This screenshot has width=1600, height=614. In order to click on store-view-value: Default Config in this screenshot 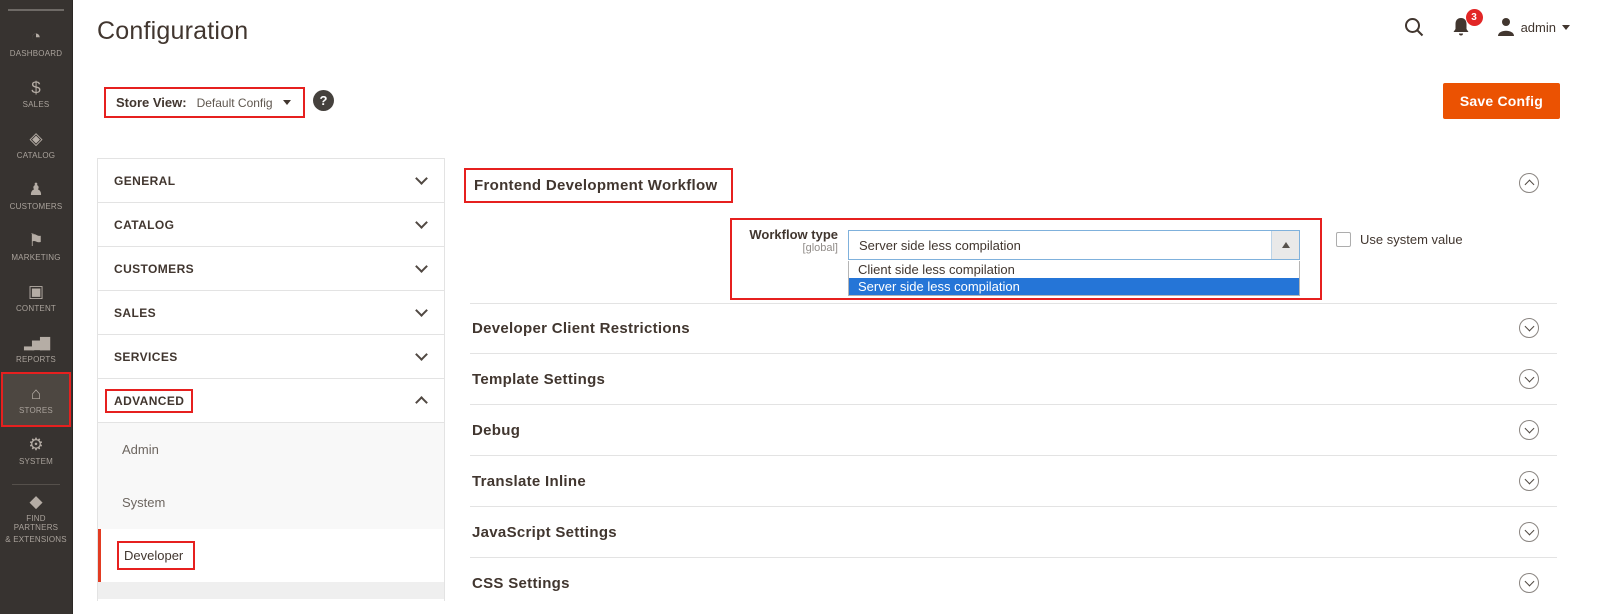, I will do `click(234, 102)`.